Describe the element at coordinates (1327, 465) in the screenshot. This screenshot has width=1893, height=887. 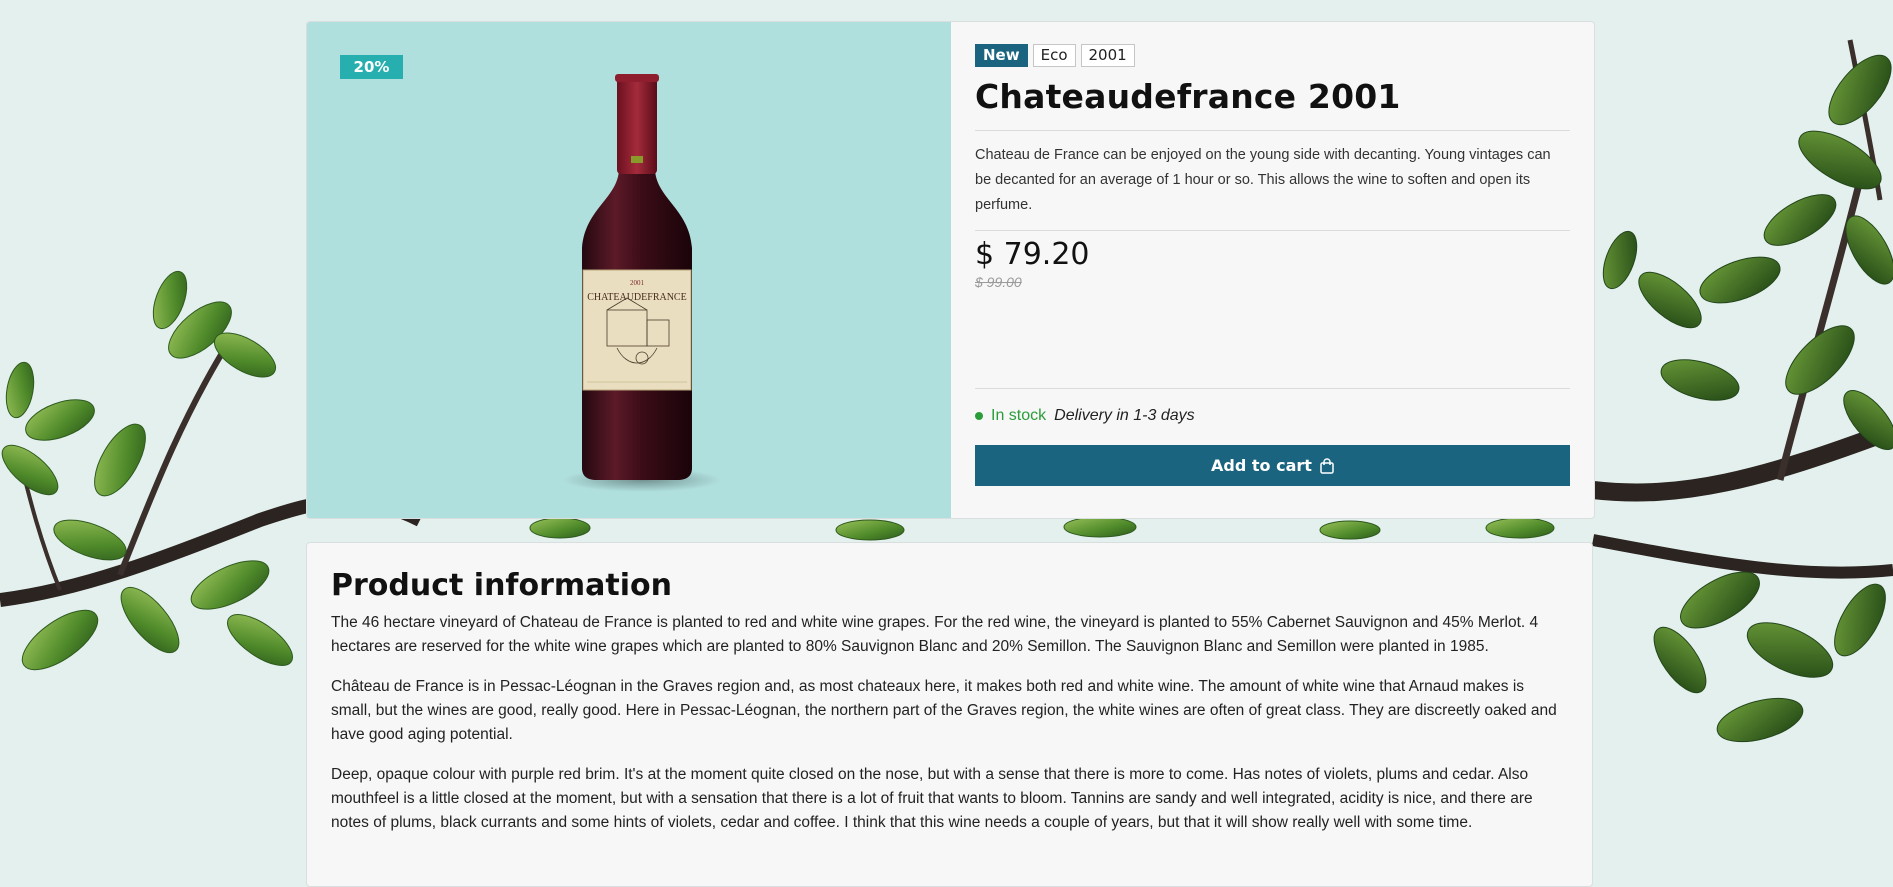
I see `shopping-bag-icon` at that location.